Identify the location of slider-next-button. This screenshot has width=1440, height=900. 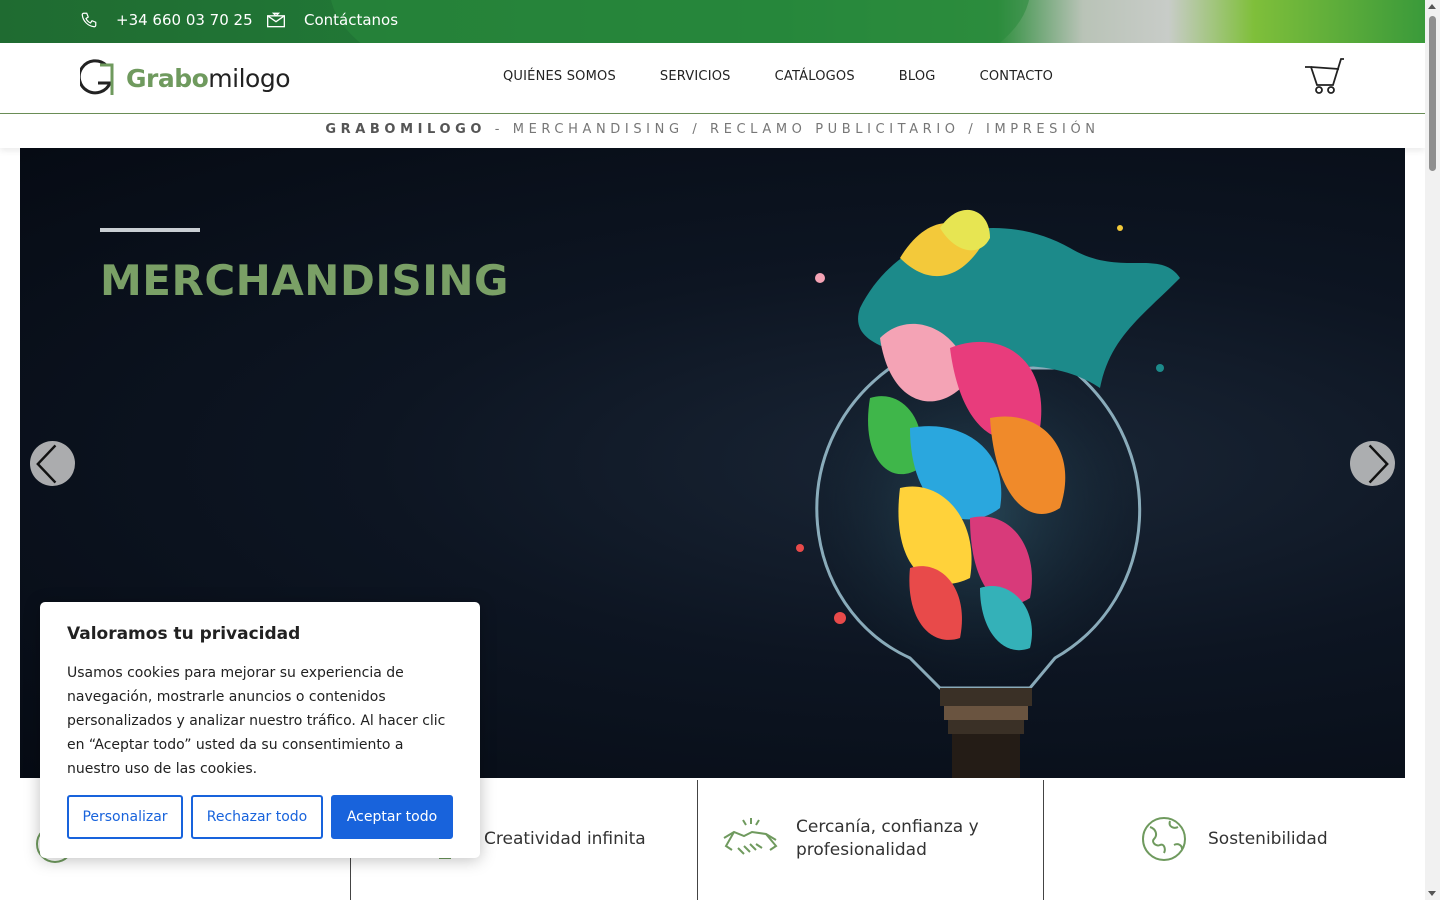
(1372, 463).